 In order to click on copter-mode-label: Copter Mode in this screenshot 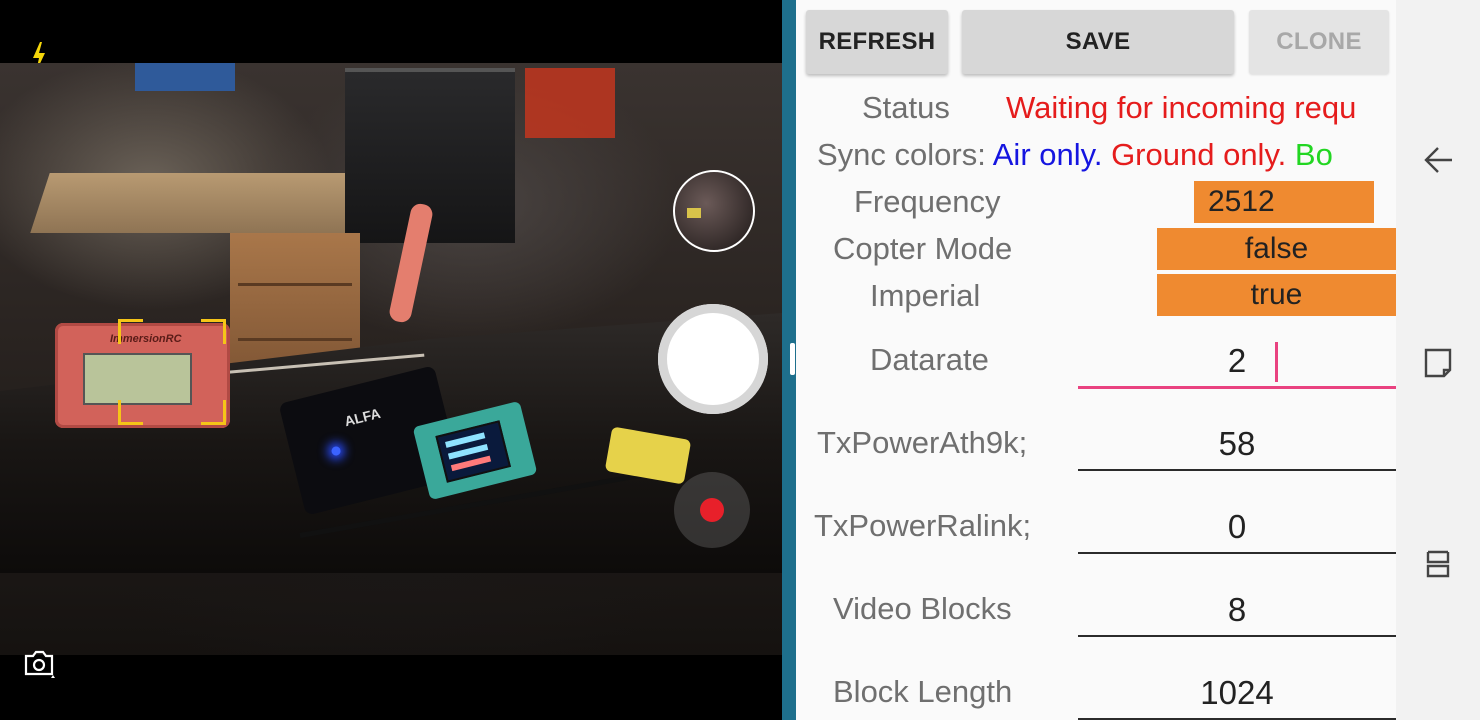, I will do `click(923, 248)`.